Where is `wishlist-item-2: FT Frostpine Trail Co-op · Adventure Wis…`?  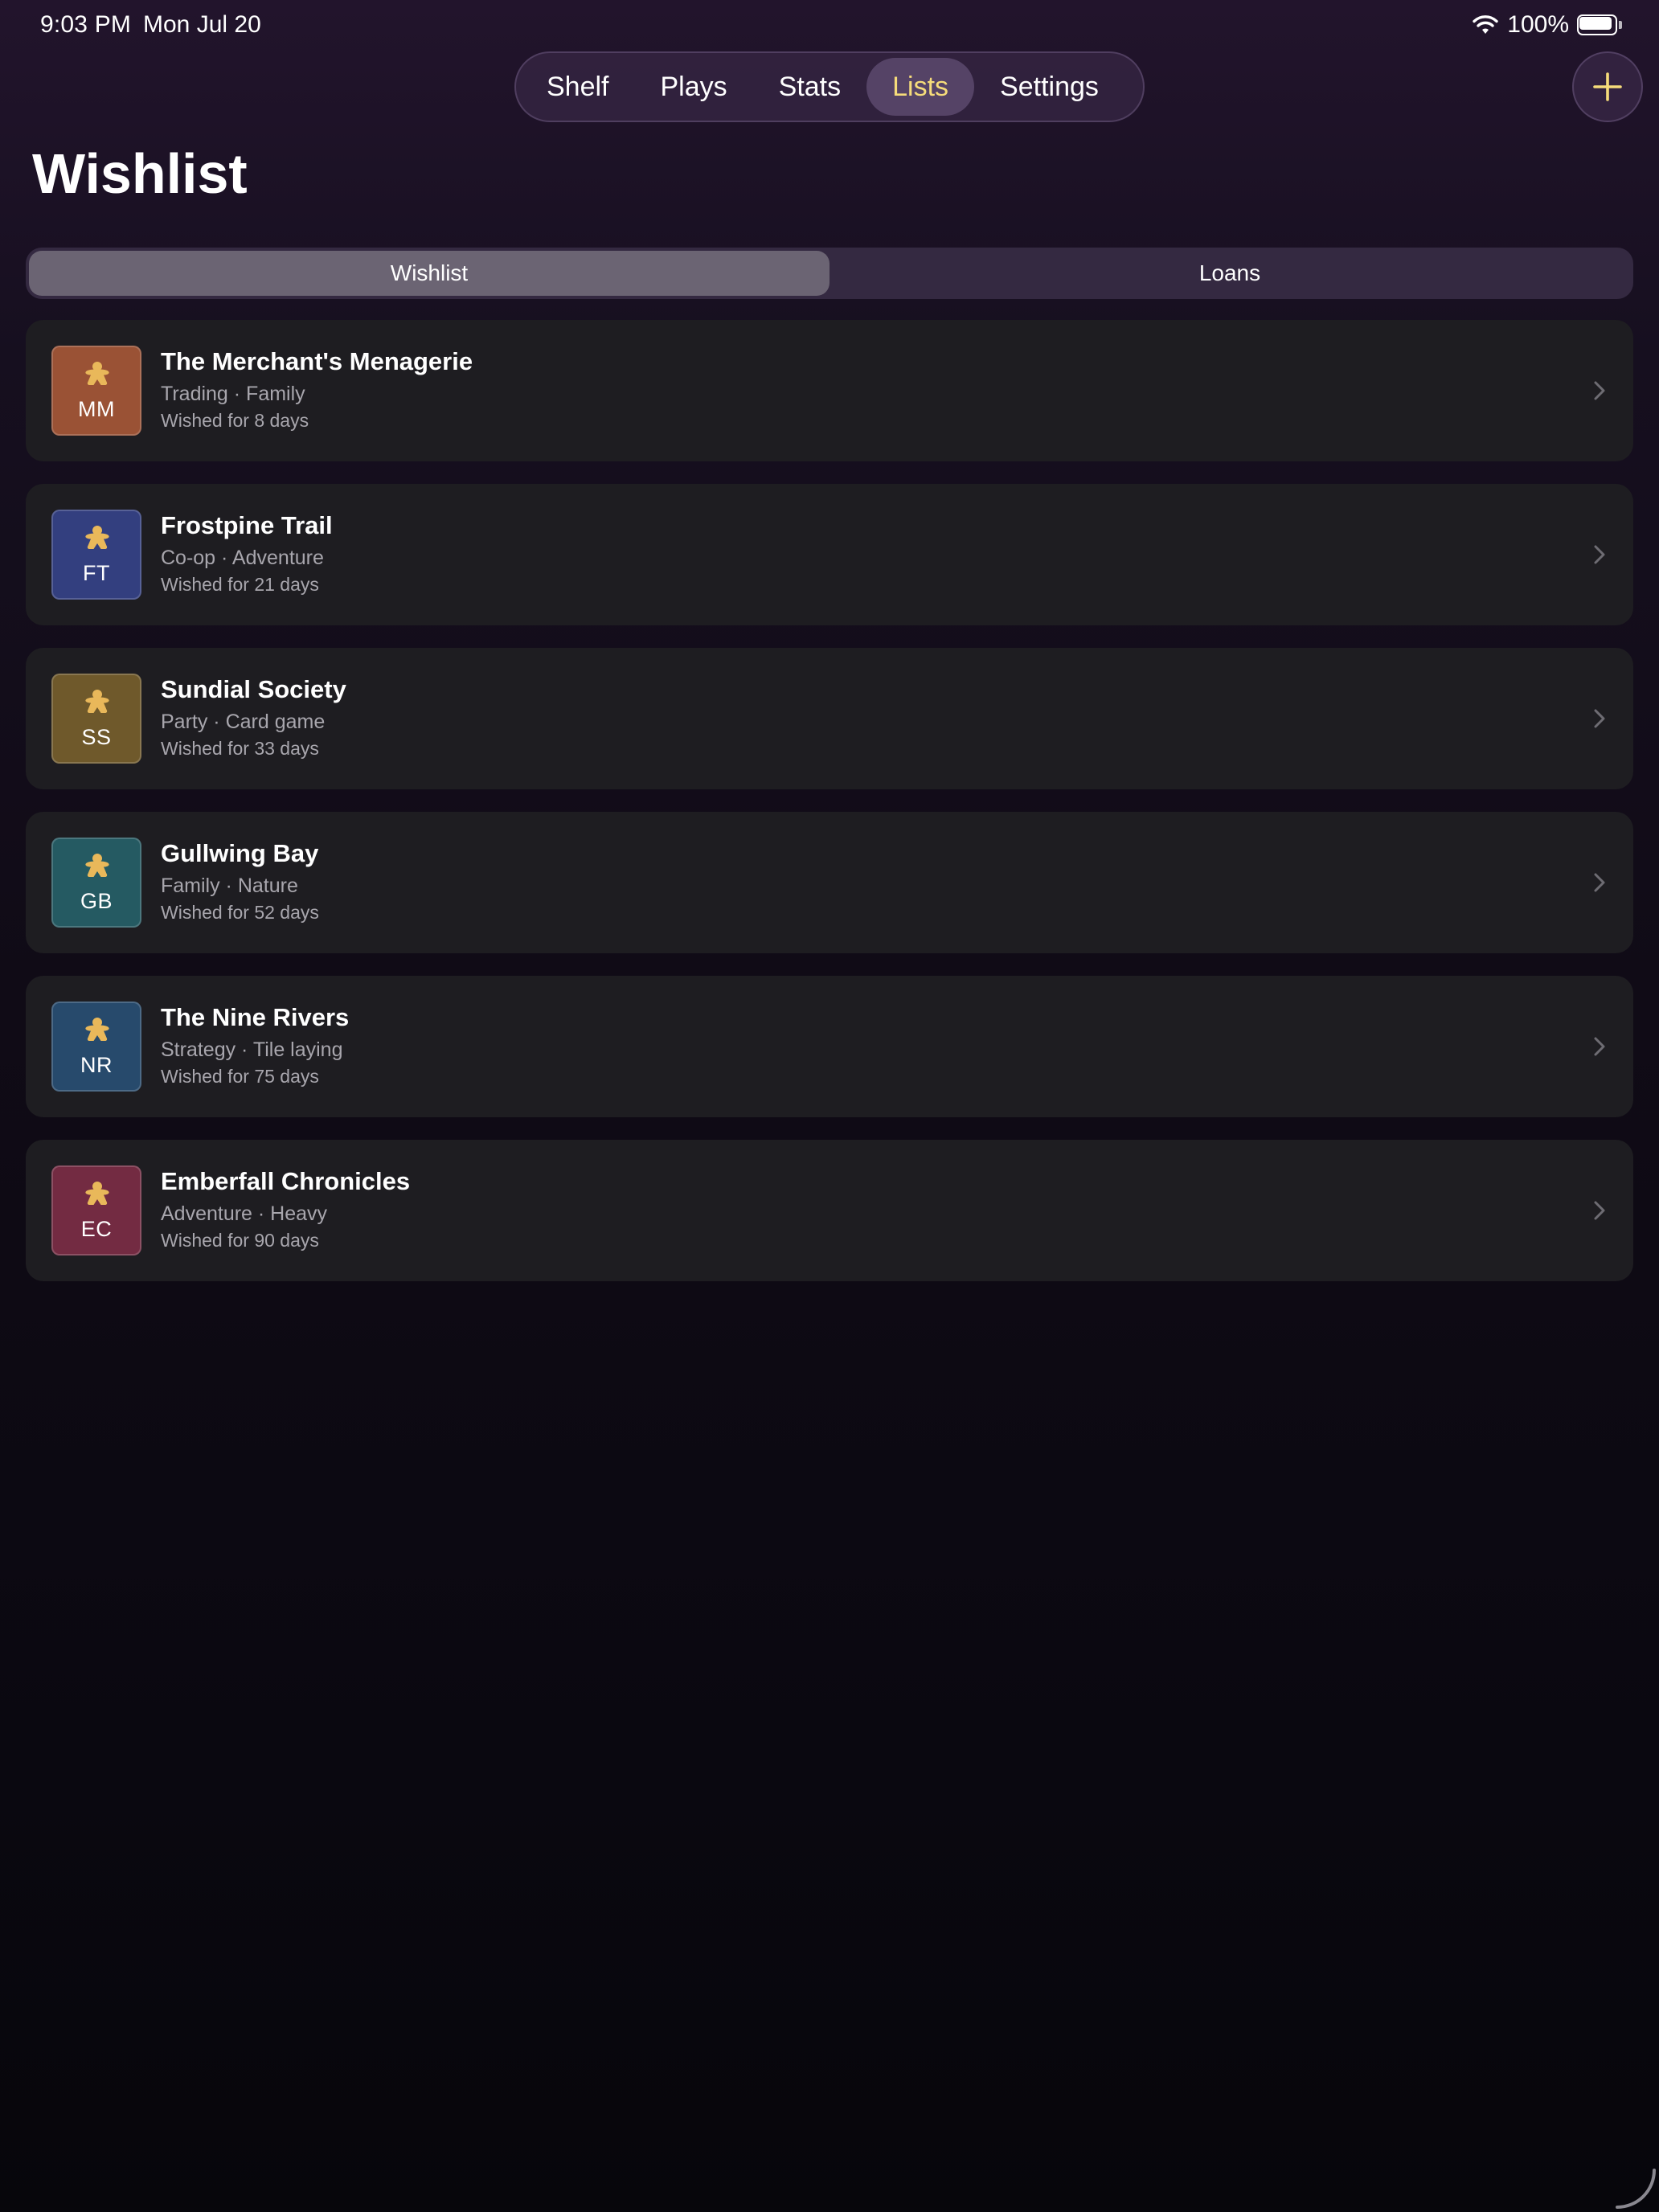
wishlist-item-2: FT Frostpine Trail Co-op · Adventure Wis… is located at coordinates (829, 554).